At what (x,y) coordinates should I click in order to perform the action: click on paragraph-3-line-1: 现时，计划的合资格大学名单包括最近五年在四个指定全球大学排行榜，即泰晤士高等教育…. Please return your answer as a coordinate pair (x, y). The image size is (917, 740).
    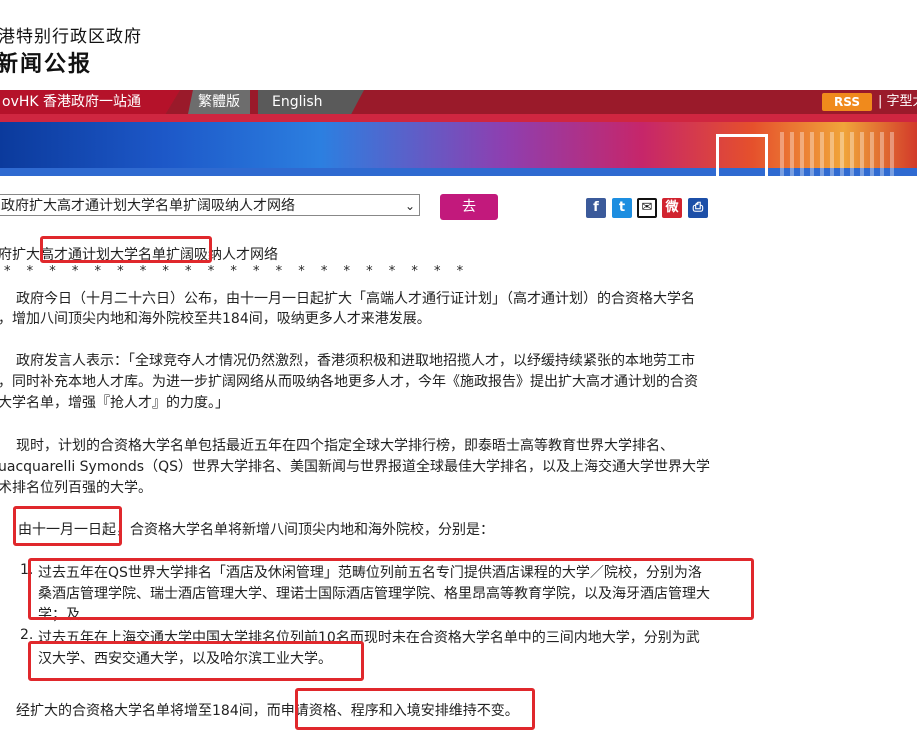
    Looking at the image, I should click on (345, 446).